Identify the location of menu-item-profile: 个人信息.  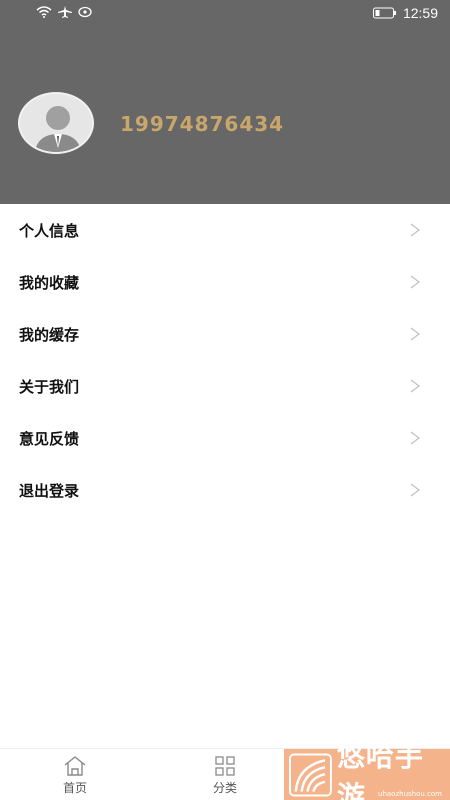
(225, 230).